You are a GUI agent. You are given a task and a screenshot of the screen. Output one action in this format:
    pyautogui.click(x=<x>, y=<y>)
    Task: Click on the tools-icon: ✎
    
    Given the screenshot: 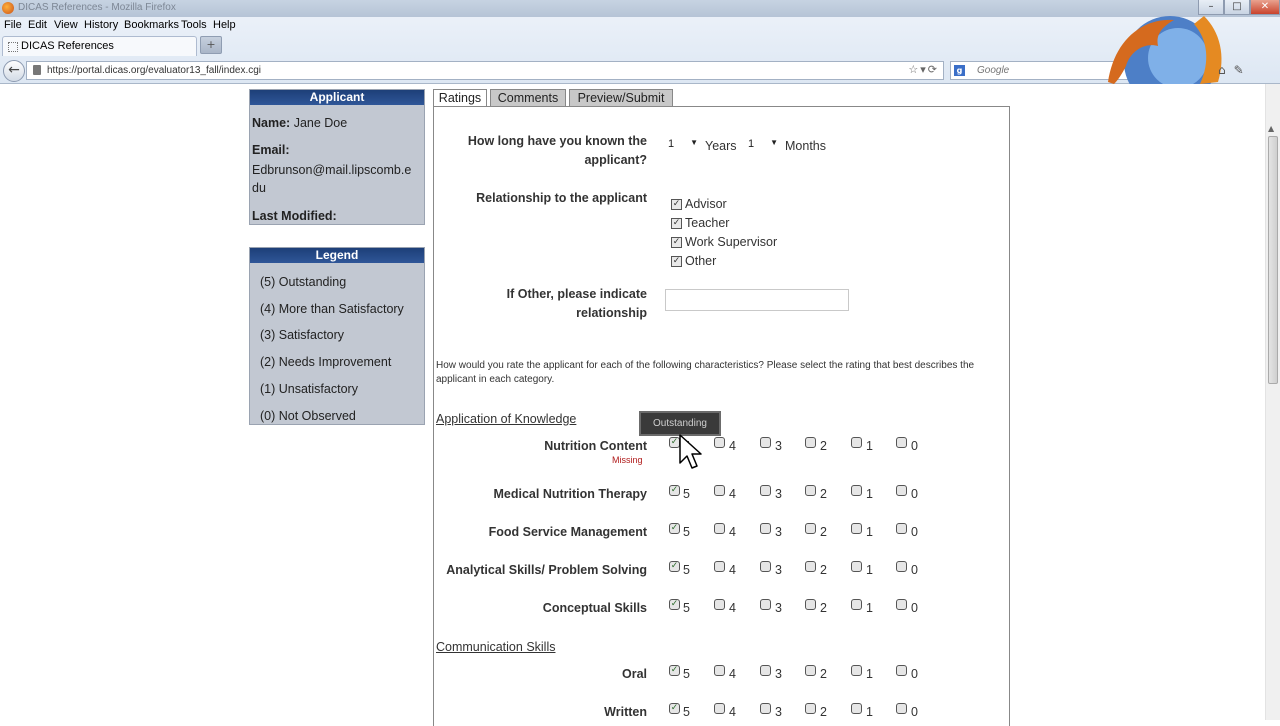 What is the action you would take?
    pyautogui.click(x=1243, y=70)
    